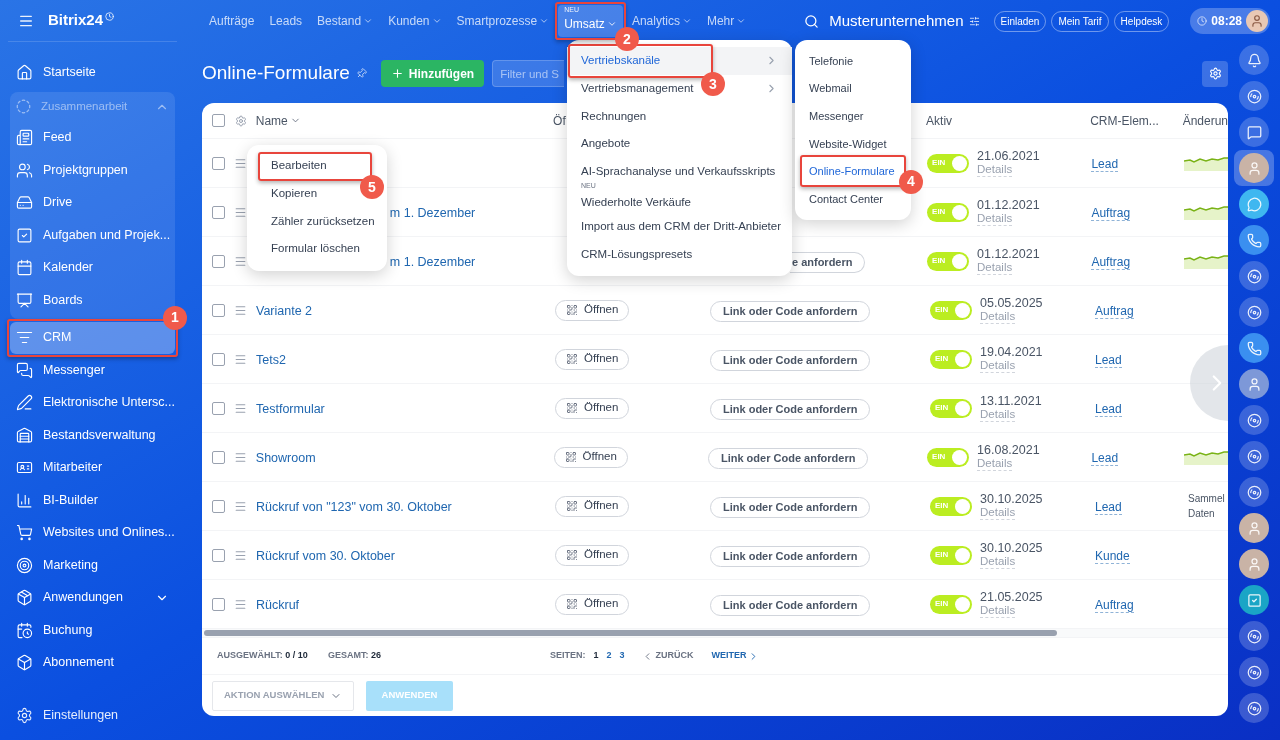 Image resolution: width=1280 pixels, height=740 pixels. What do you see at coordinates (92, 370) in the screenshot?
I see `sidebar-item: Messenger` at bounding box center [92, 370].